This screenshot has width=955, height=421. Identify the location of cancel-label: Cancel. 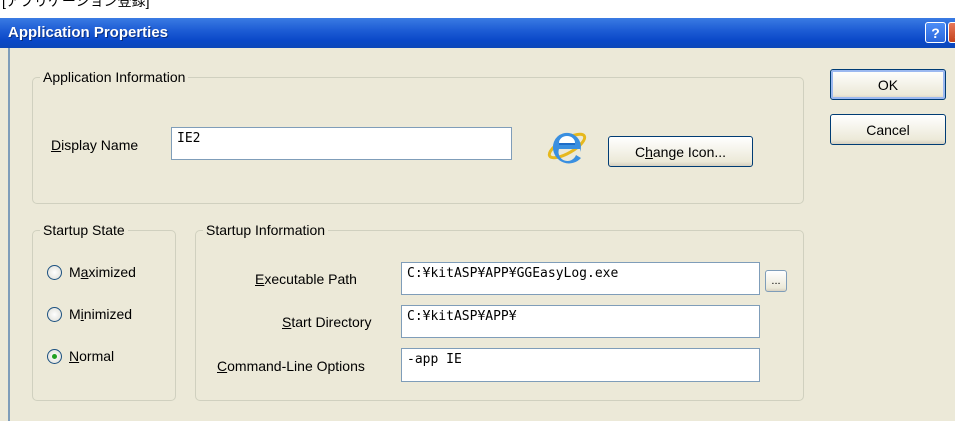
(888, 129).